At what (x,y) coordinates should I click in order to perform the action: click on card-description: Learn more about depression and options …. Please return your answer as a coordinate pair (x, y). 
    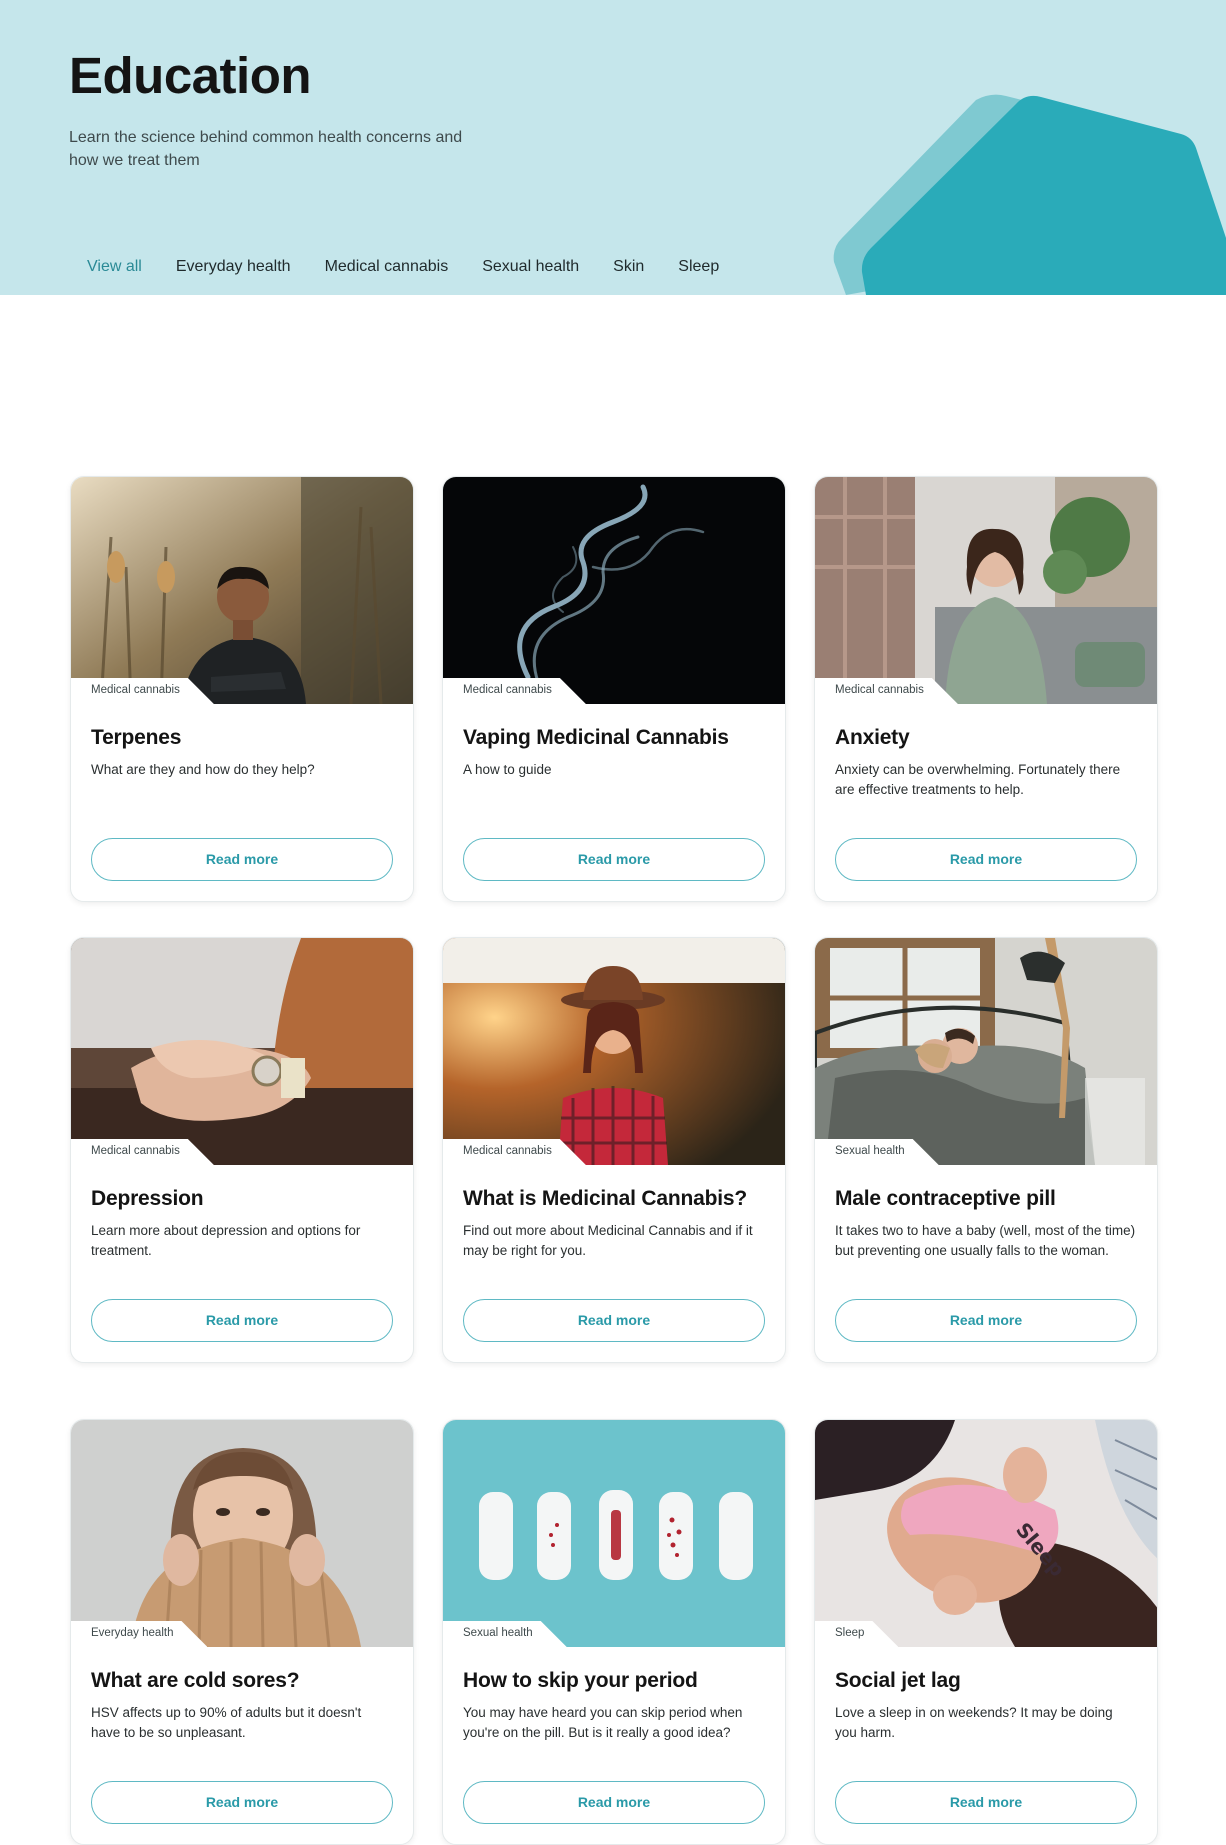
    Looking at the image, I should click on (226, 1240).